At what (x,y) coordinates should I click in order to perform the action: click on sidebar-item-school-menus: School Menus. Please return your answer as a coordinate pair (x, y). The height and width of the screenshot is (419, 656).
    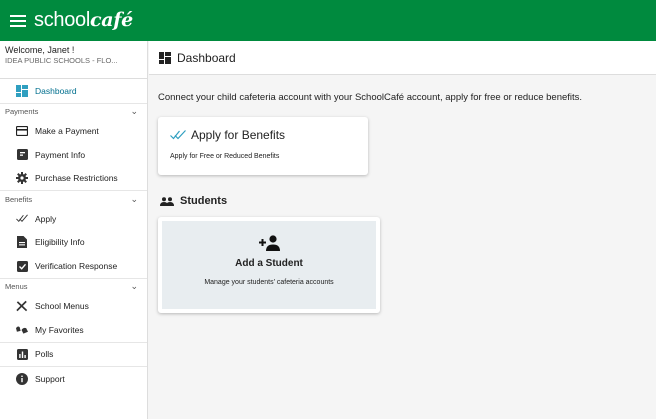
    Looking at the image, I should click on (73, 307).